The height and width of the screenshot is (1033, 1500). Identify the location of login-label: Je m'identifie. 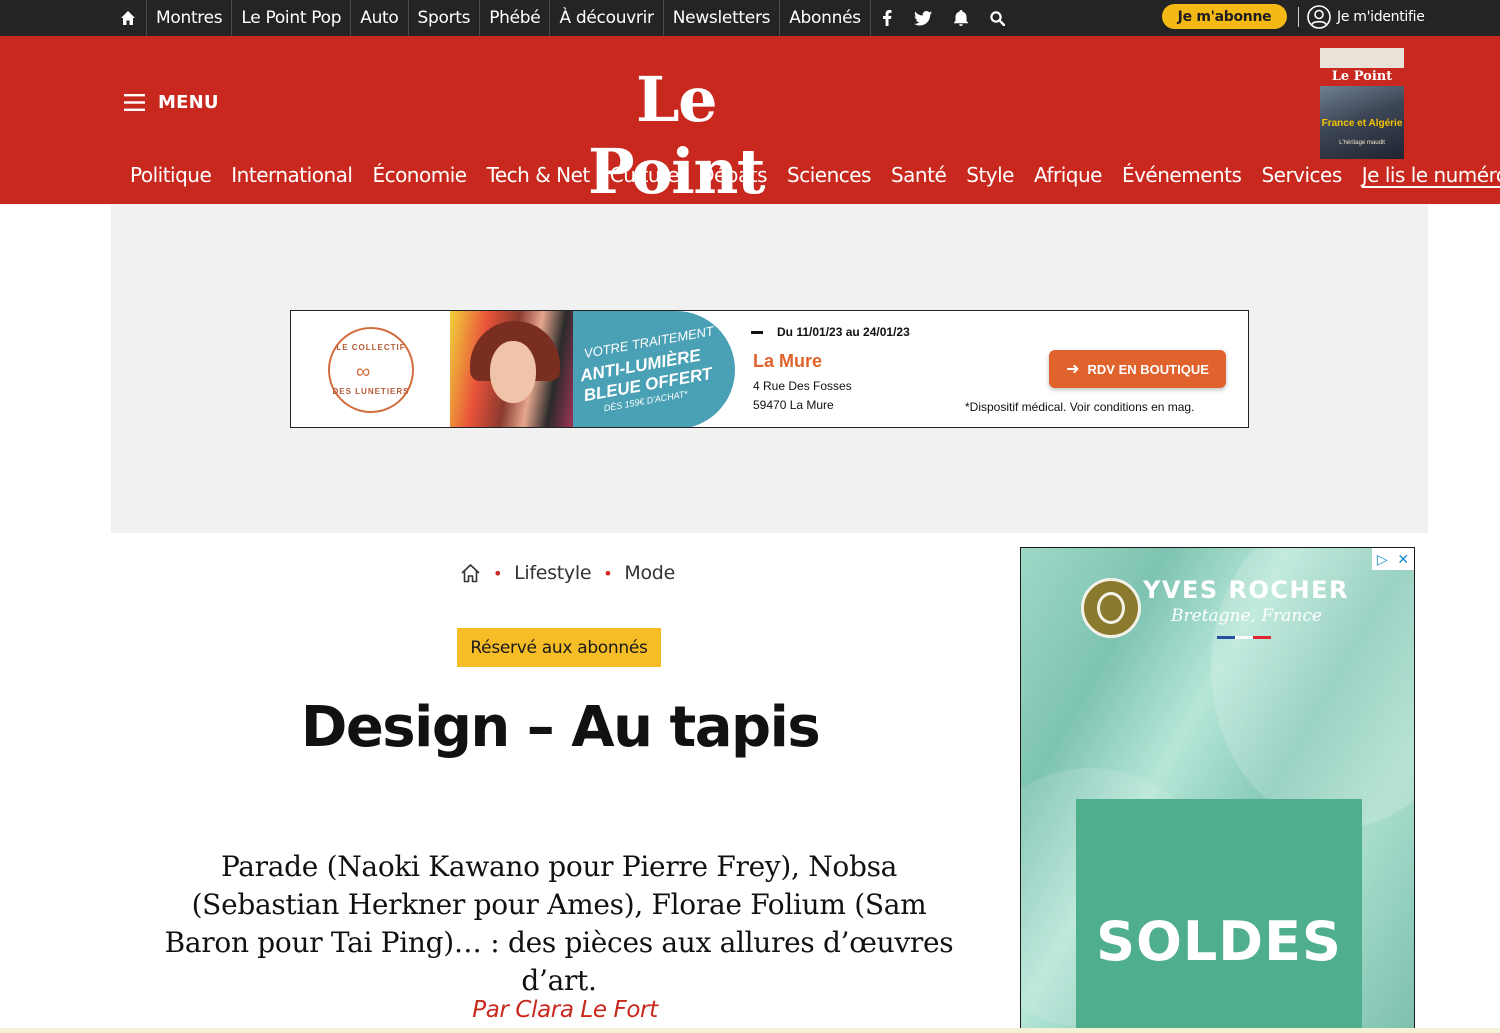
(1381, 17).